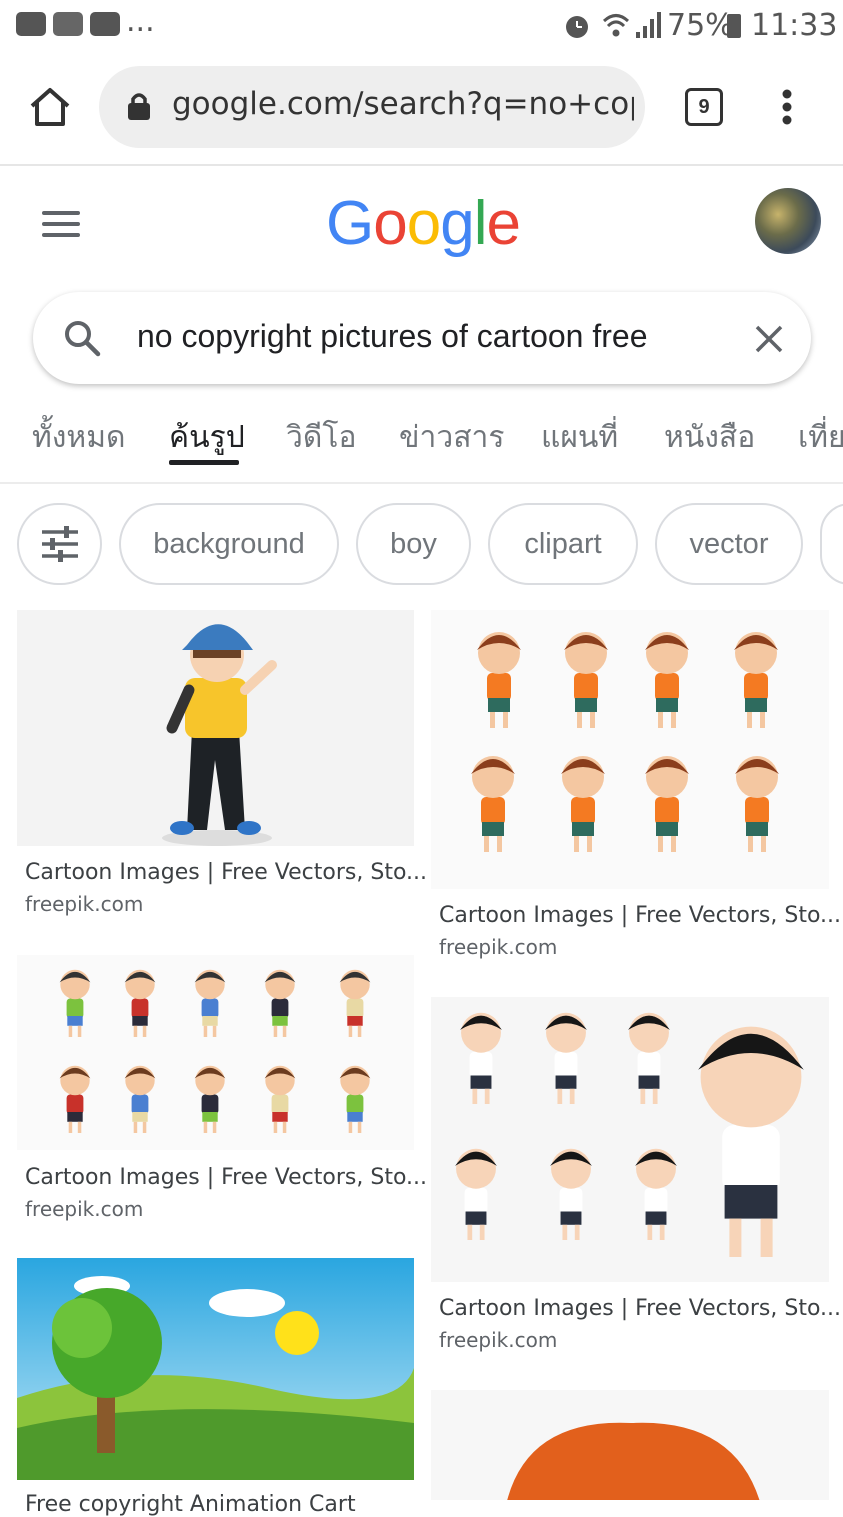 Image resolution: width=843 pixels, height=1517 pixels. I want to click on google-logo: Google, so click(423, 223).